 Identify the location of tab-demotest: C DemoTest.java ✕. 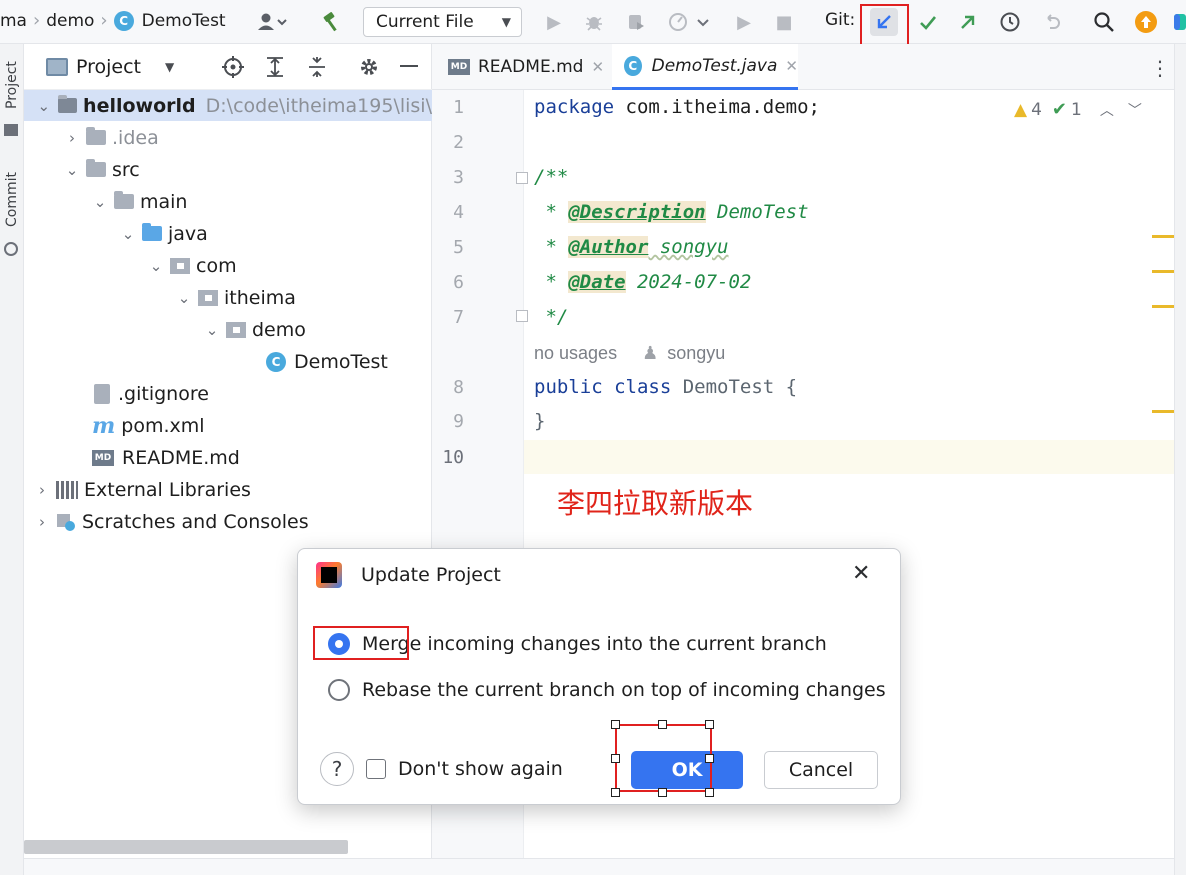
(705, 67).